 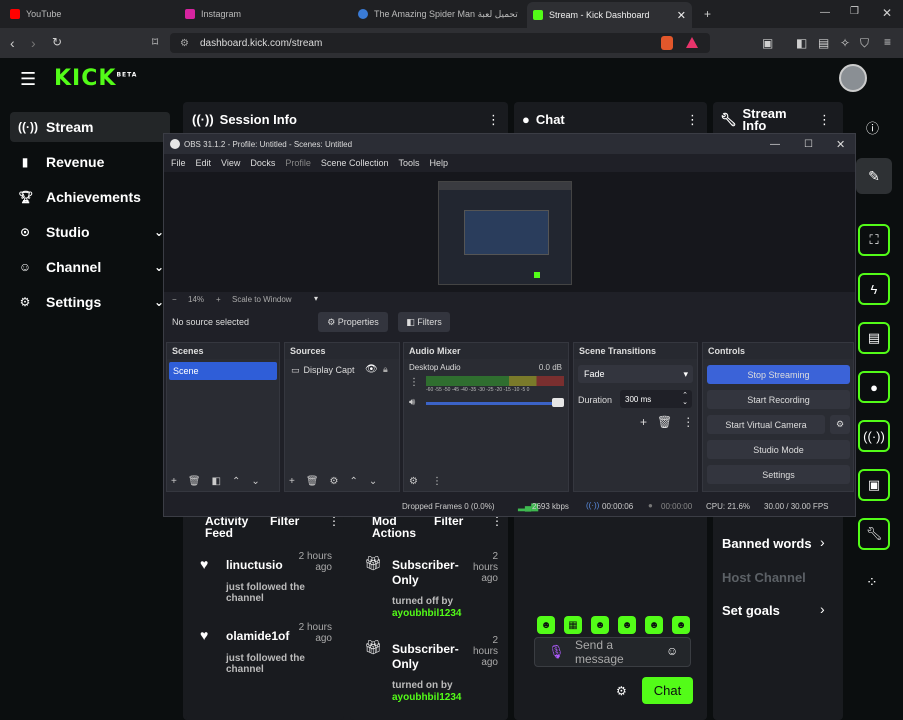 I want to click on avatar, so click(x=853, y=78).